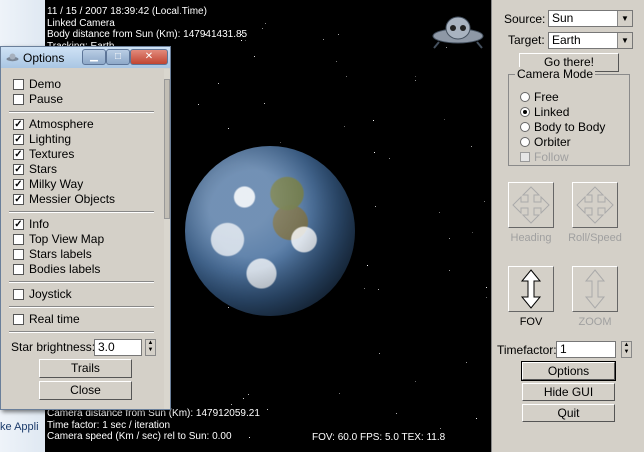 The height and width of the screenshot is (452, 644). Describe the element at coordinates (18, 84) in the screenshot. I see `demo-checkbox` at that location.